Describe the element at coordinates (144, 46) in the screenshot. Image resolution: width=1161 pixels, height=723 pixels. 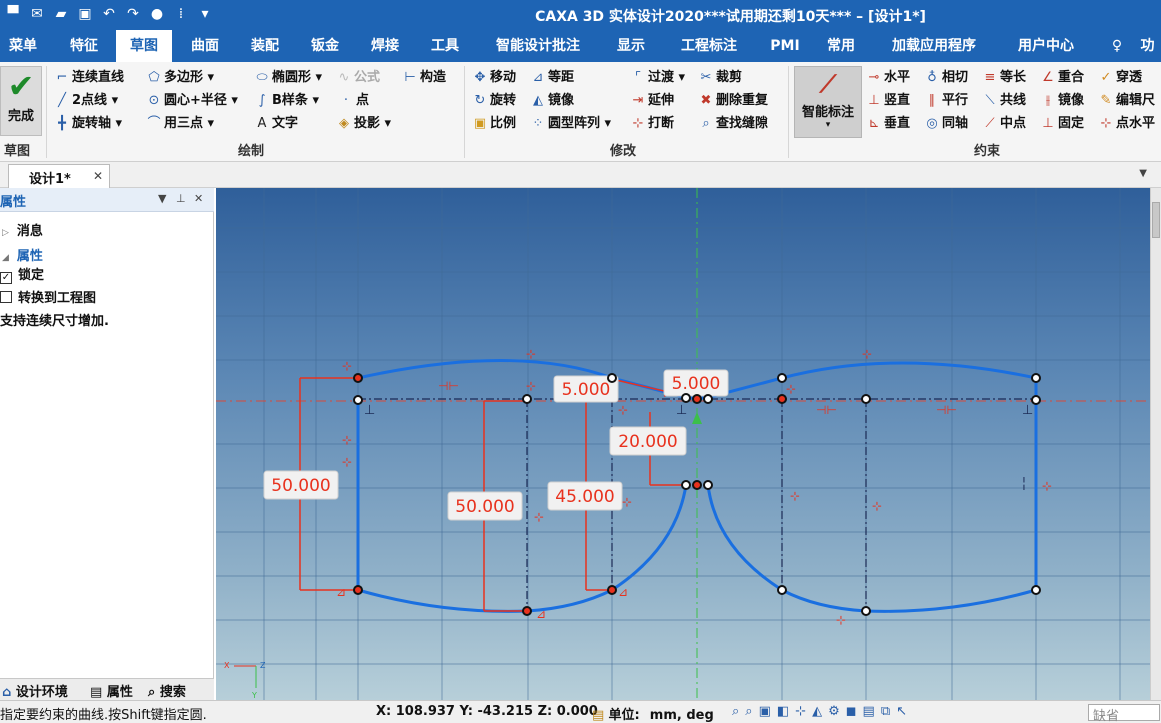
I see `tab-sketch: 草图` at that location.